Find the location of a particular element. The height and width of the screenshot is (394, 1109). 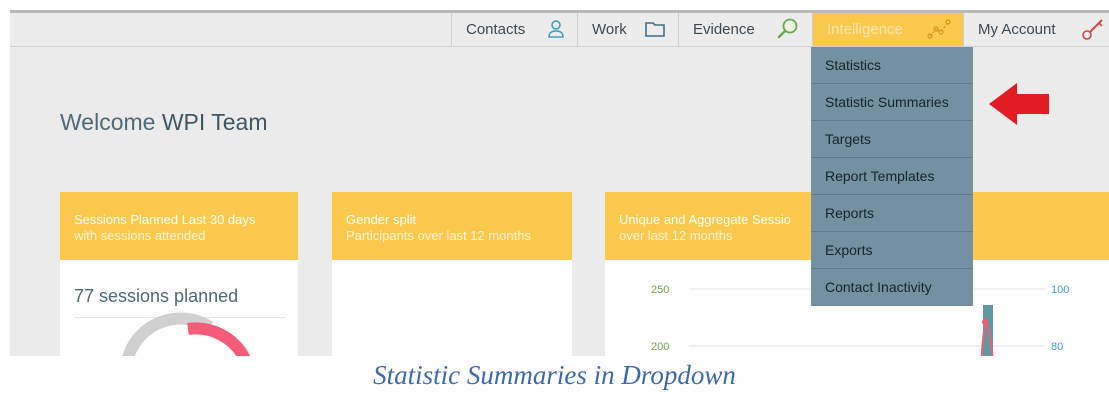

folder-icon is located at coordinates (655, 29).